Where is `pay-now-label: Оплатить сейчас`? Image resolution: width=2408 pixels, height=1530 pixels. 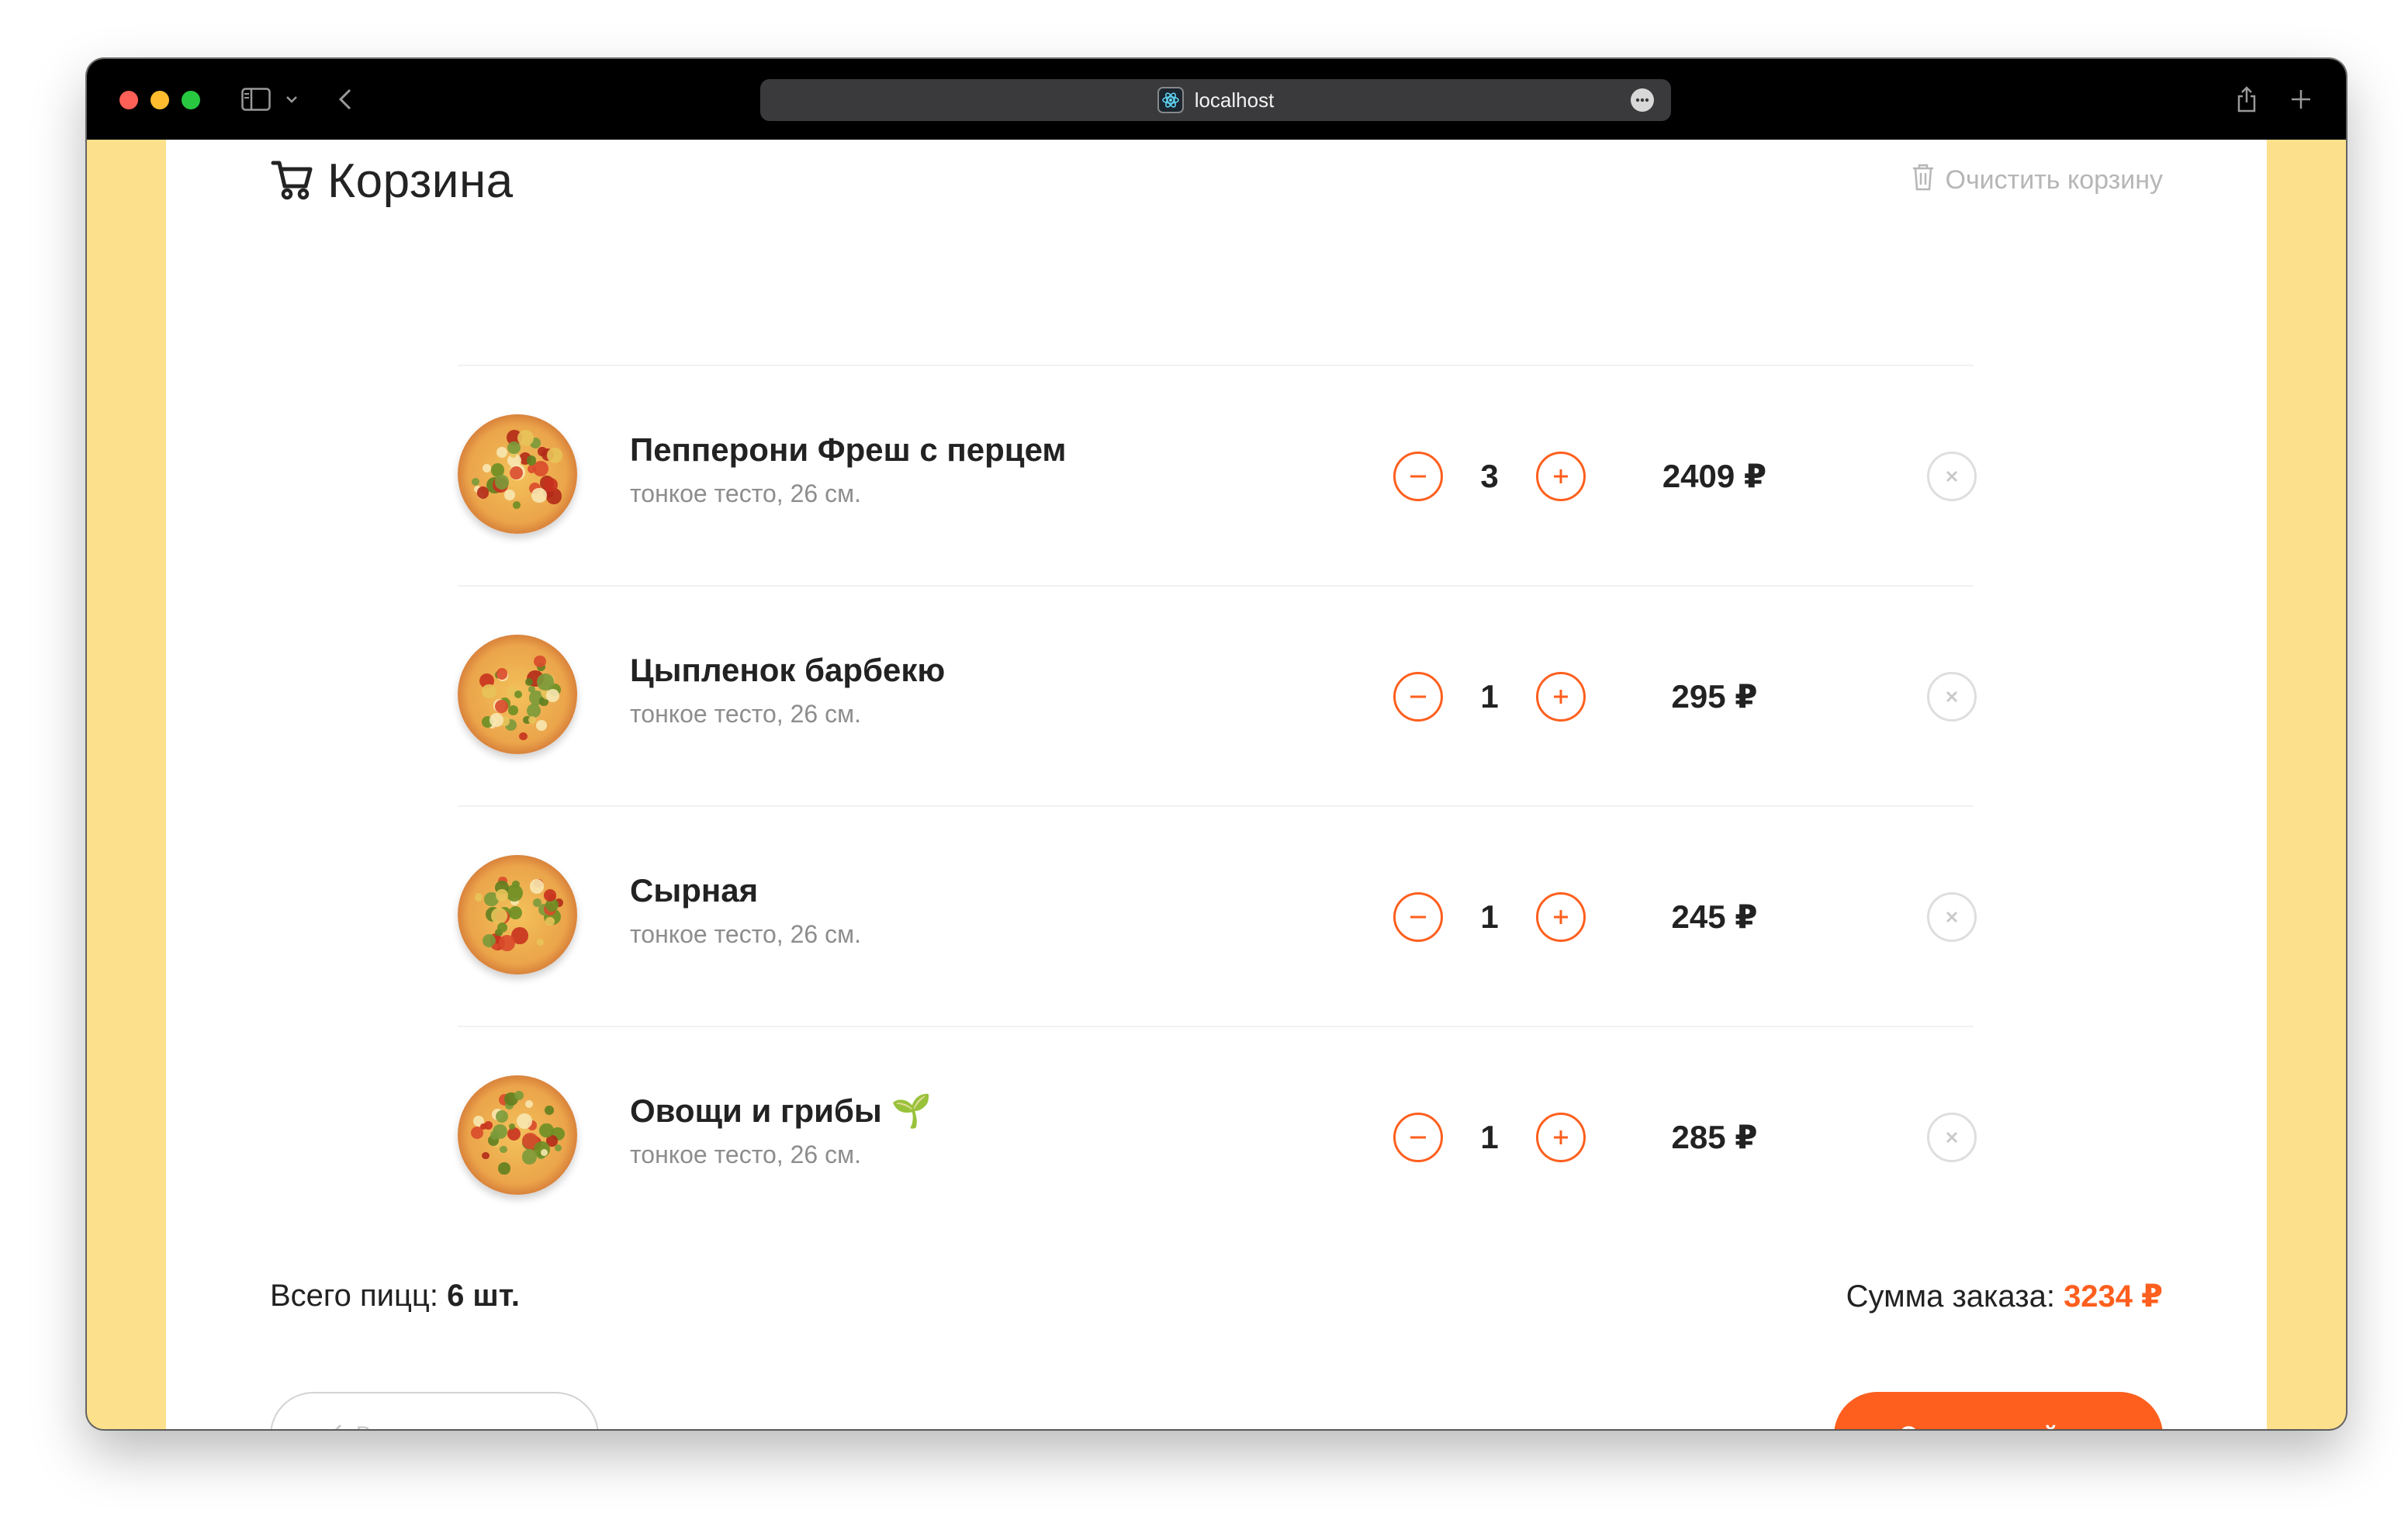
pay-now-label: Оплатить сейчас is located at coordinates (1998, 1425).